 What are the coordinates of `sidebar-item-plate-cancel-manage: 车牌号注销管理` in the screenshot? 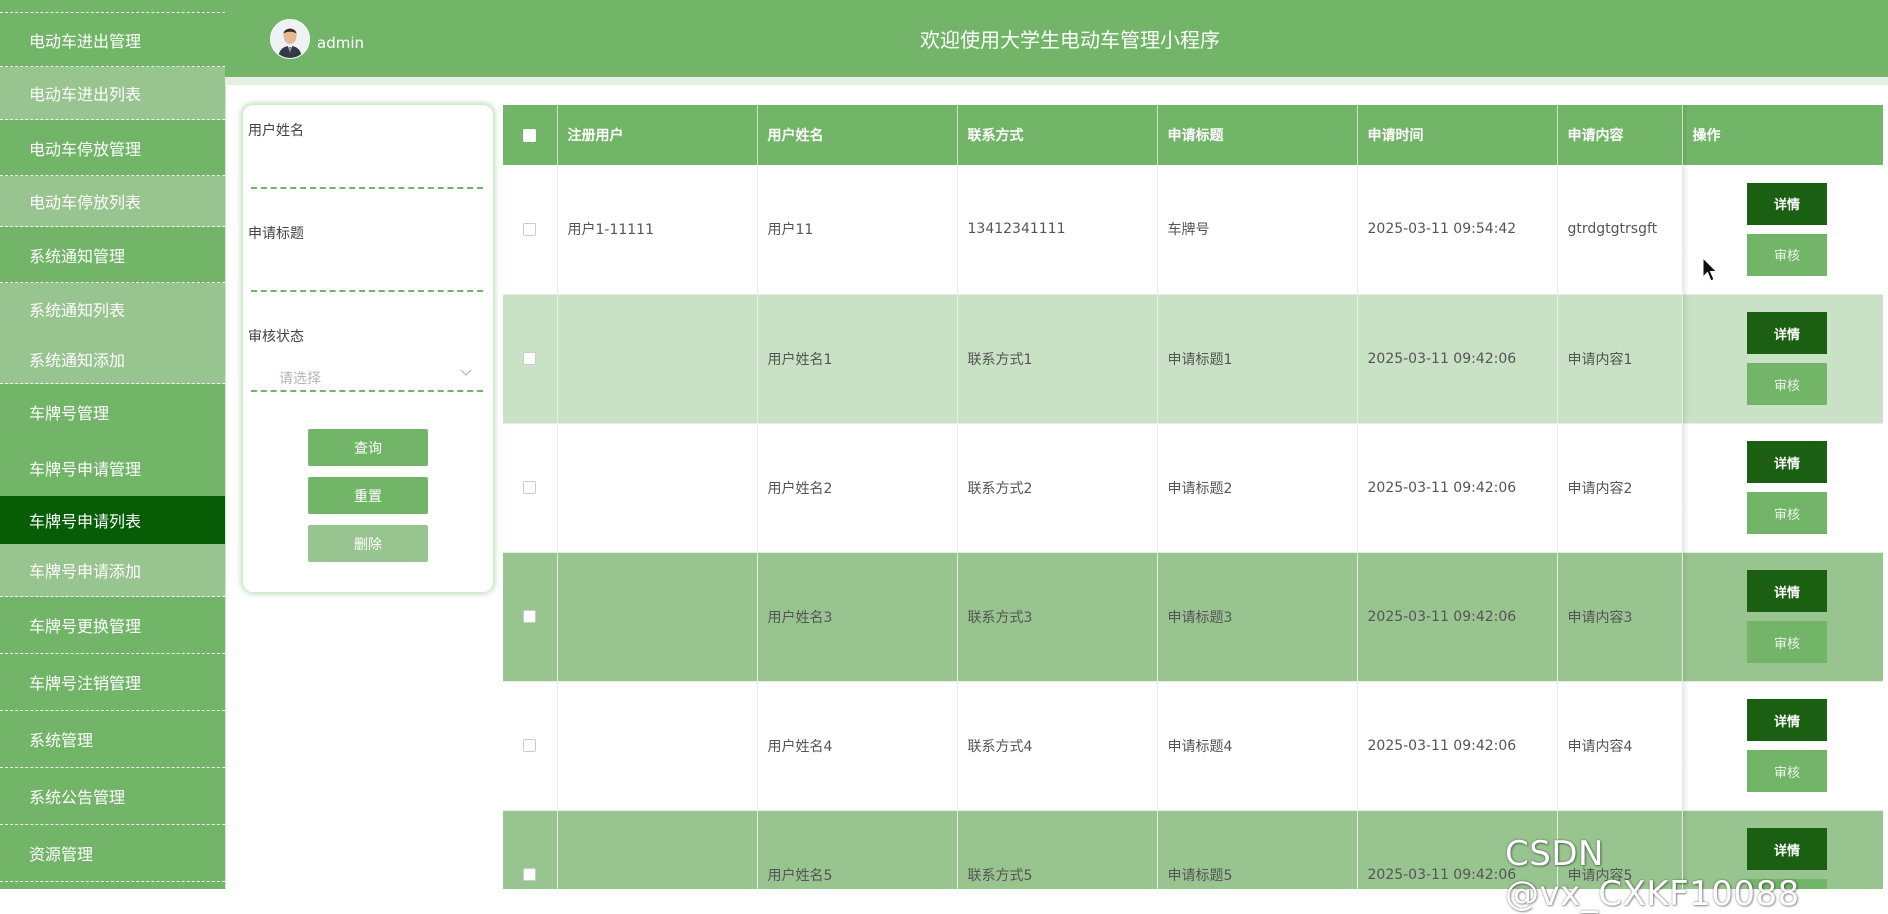 It's located at (112, 682).